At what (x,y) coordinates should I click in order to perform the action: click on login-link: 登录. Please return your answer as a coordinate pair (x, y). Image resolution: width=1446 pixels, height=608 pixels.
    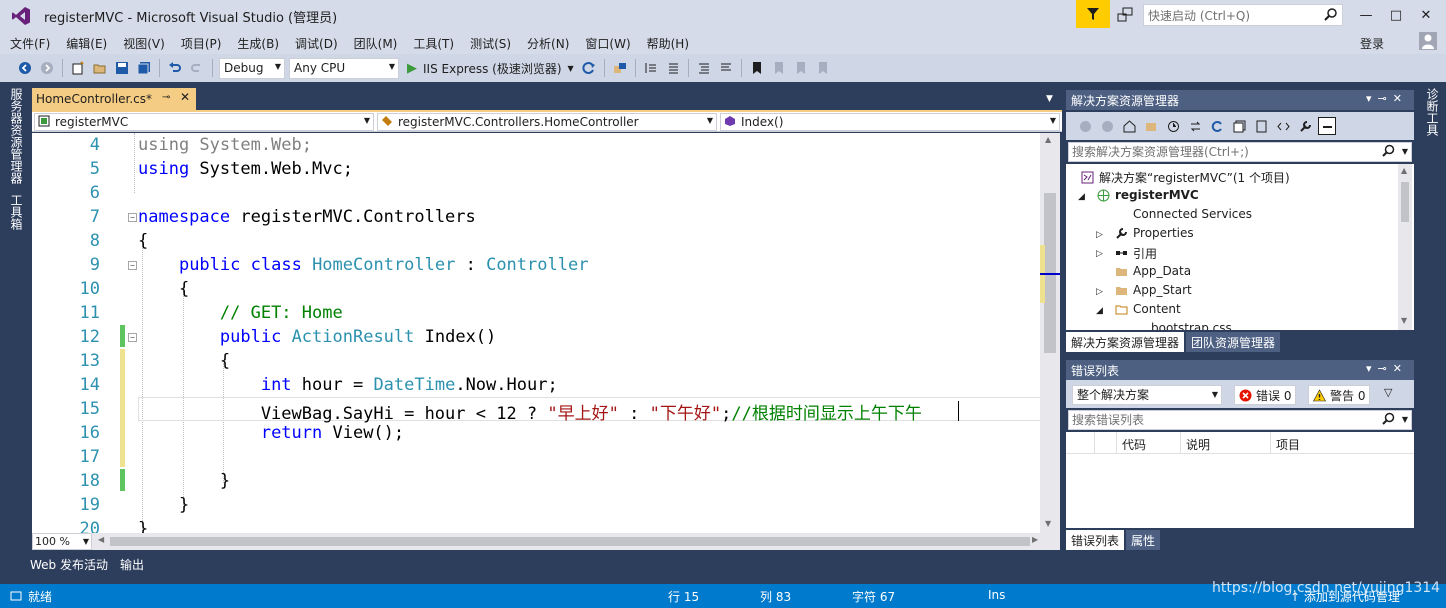
    Looking at the image, I should click on (1372, 43).